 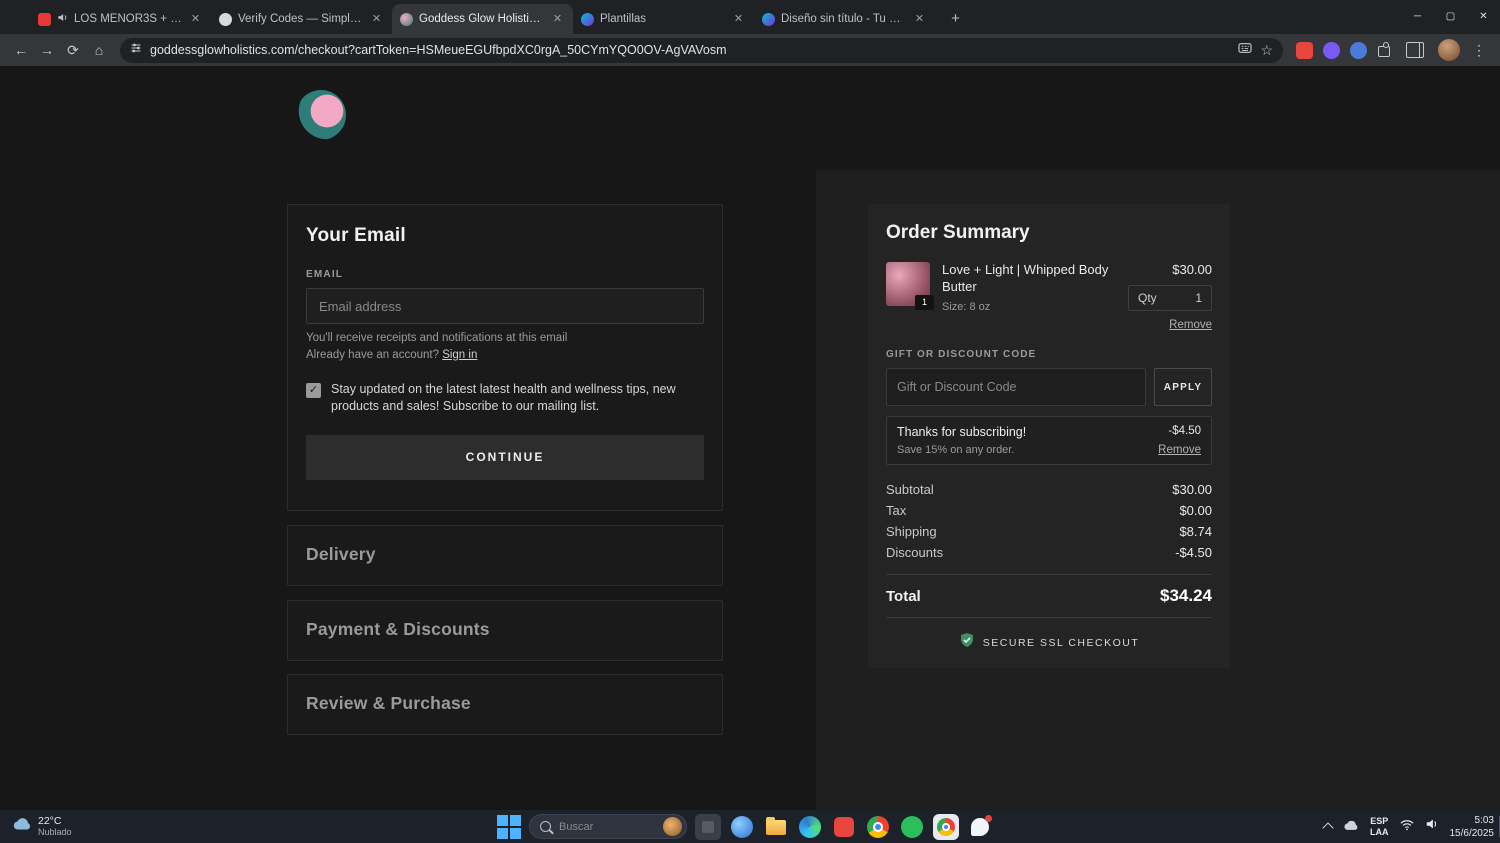 What do you see at coordinates (1184, 431) in the screenshot?
I see `applied-discount-amount: -$4.50` at bounding box center [1184, 431].